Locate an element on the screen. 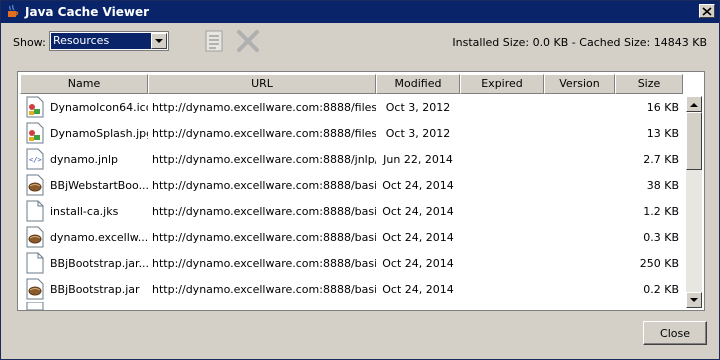  scroll-down-button is located at coordinates (694, 300).